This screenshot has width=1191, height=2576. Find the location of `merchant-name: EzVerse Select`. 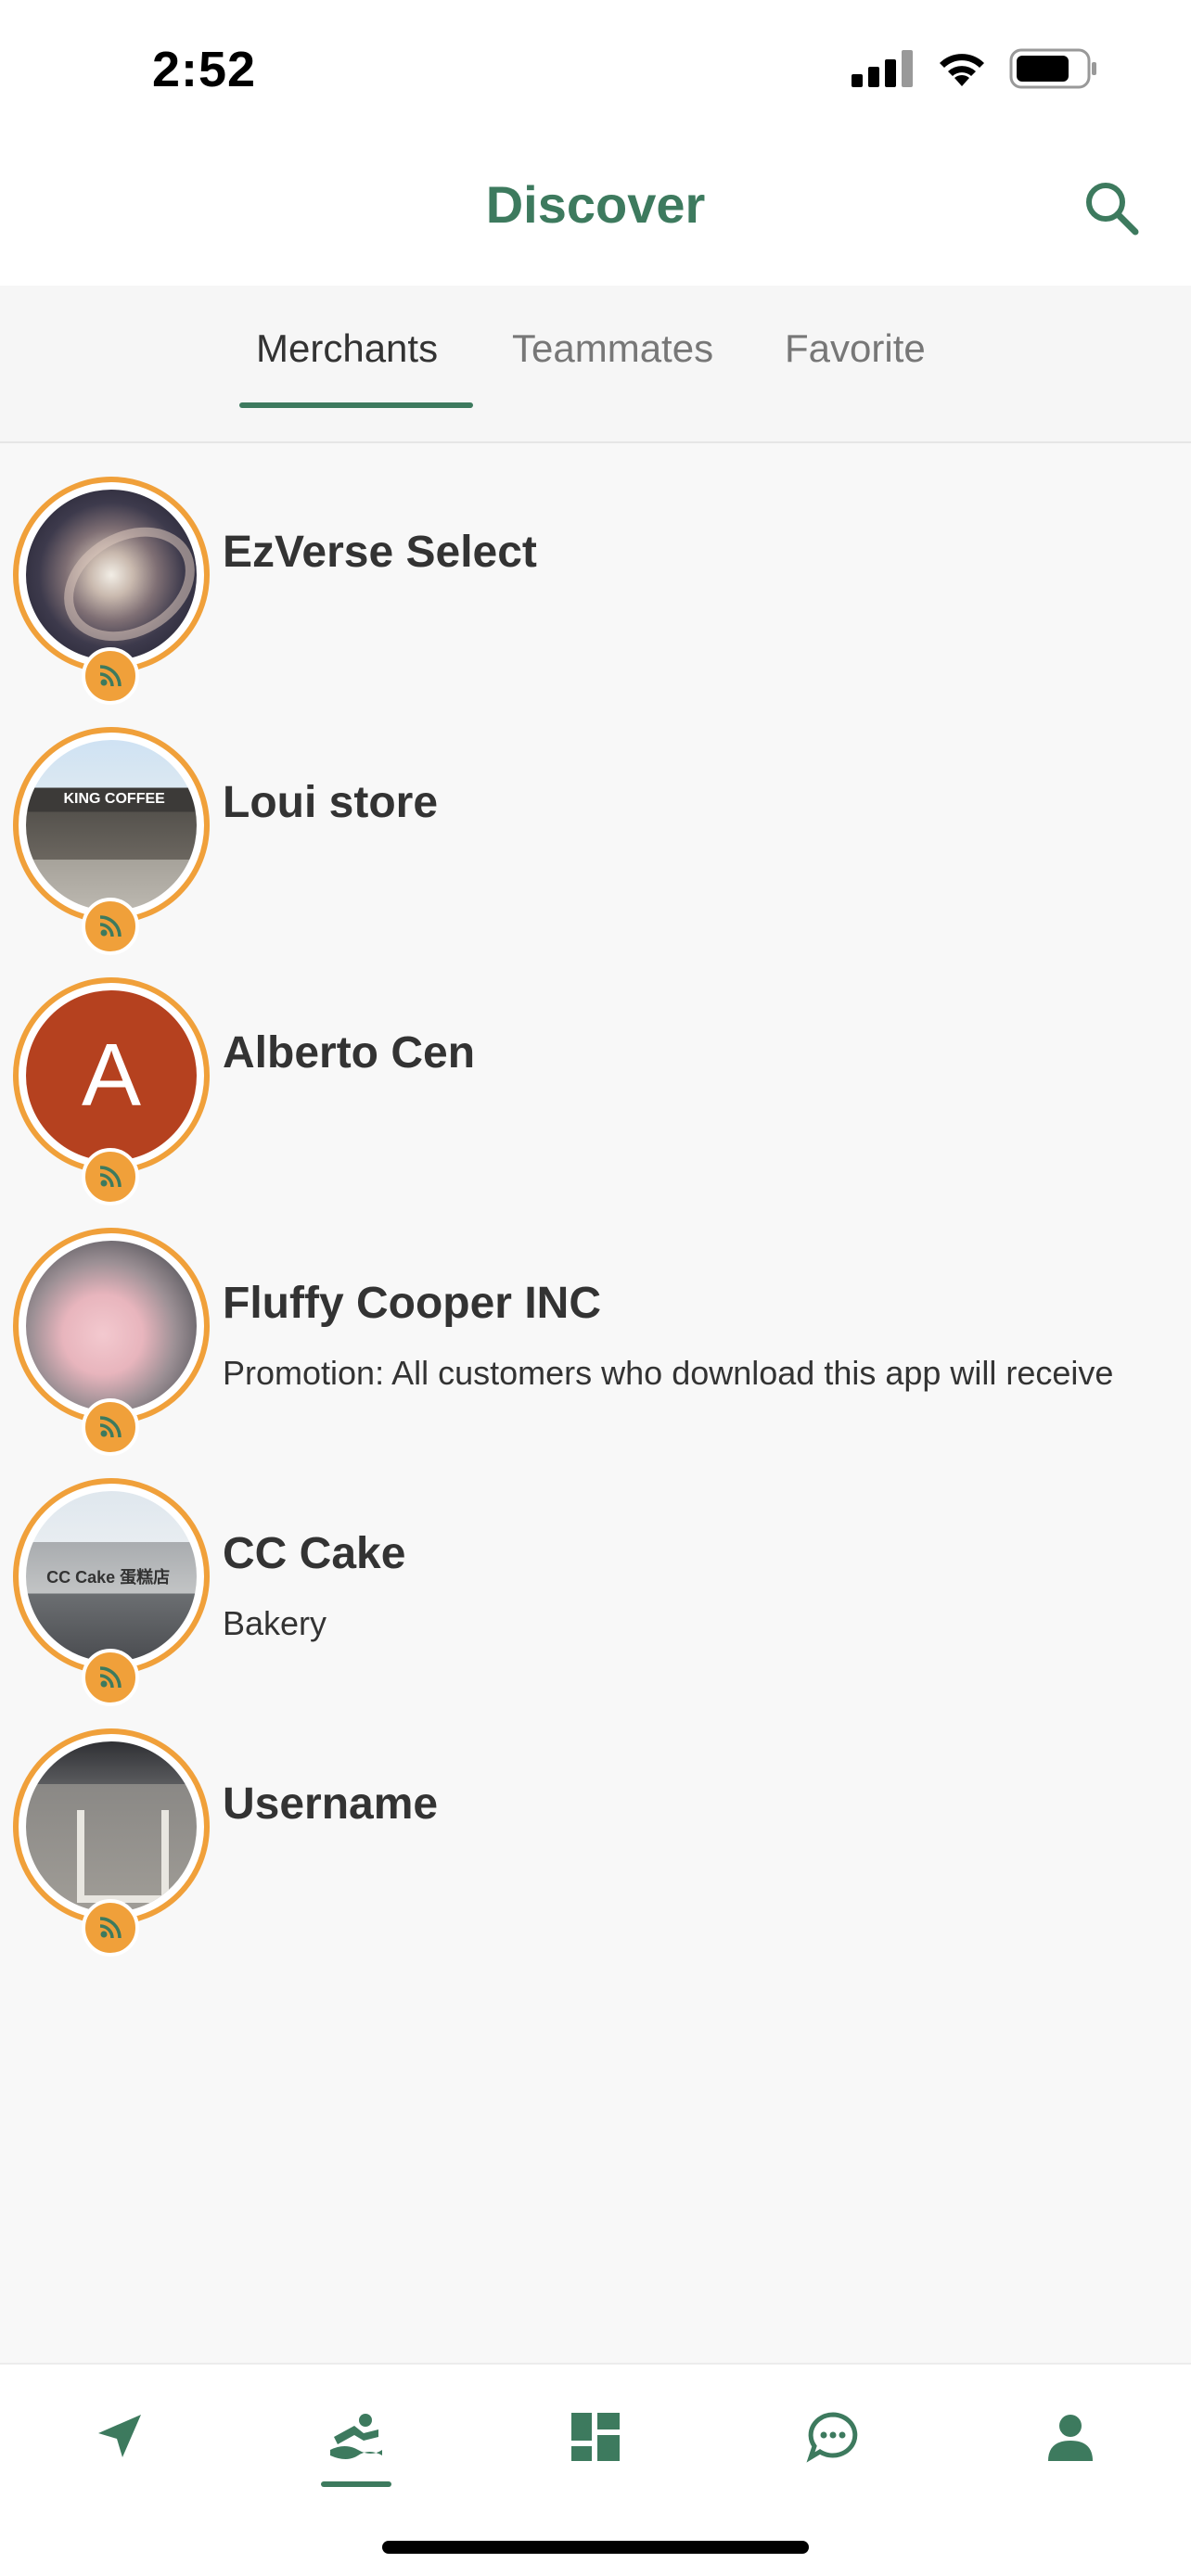

merchant-name: EzVerse Select is located at coordinates (380, 552).